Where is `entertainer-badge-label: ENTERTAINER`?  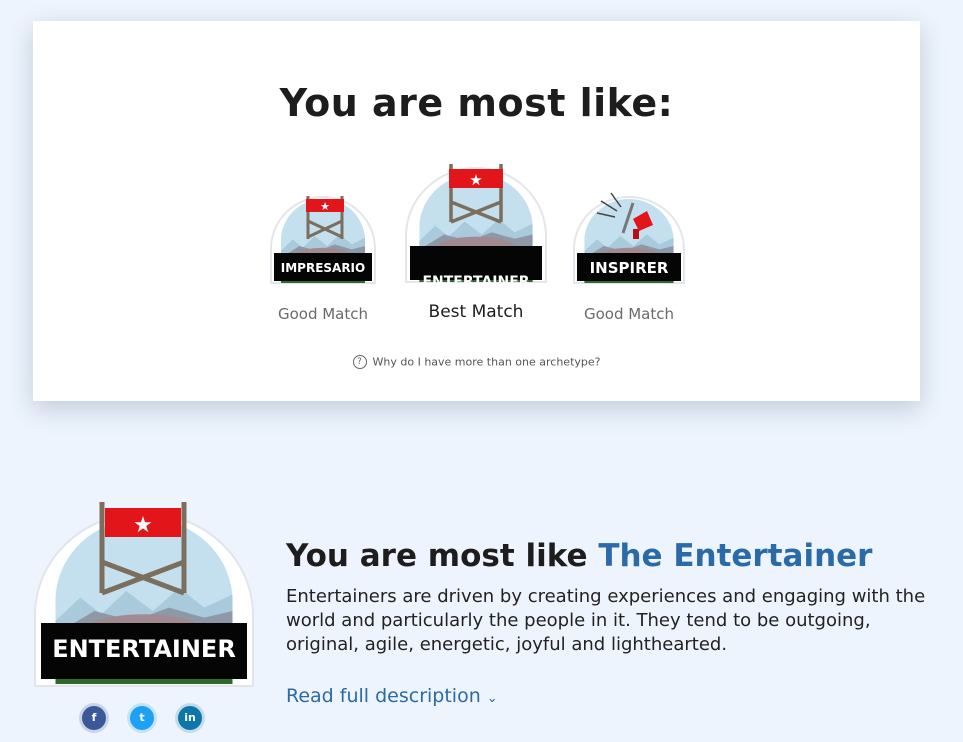
entertainer-badge-label: ENTERTAINER is located at coordinates (476, 282).